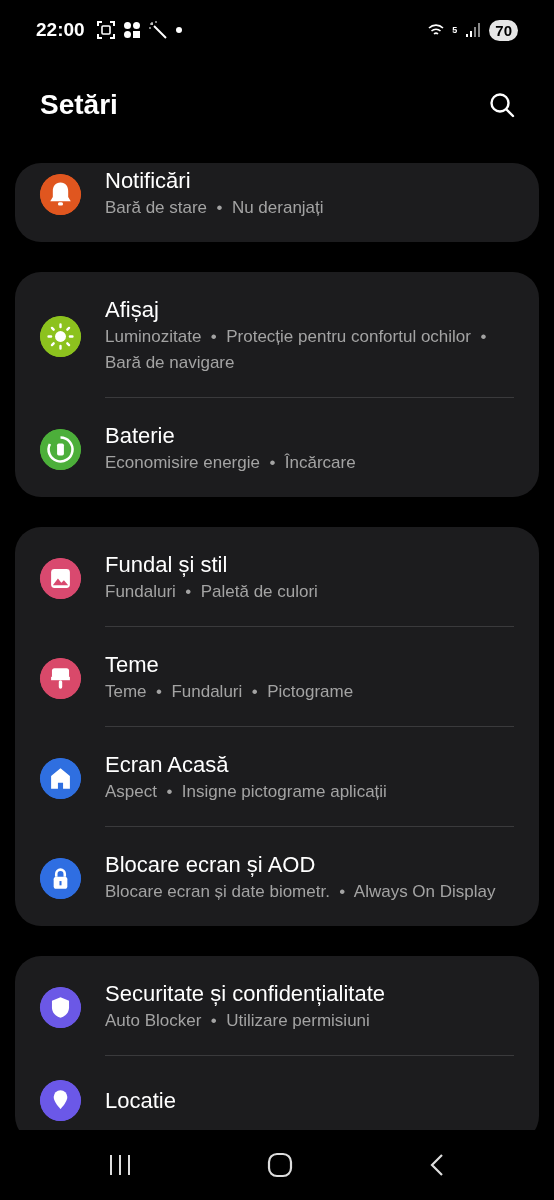 This screenshot has width=554, height=1200. I want to click on setting-subtitle: Teme • Fundaluri • Pictograme, so click(230, 692).